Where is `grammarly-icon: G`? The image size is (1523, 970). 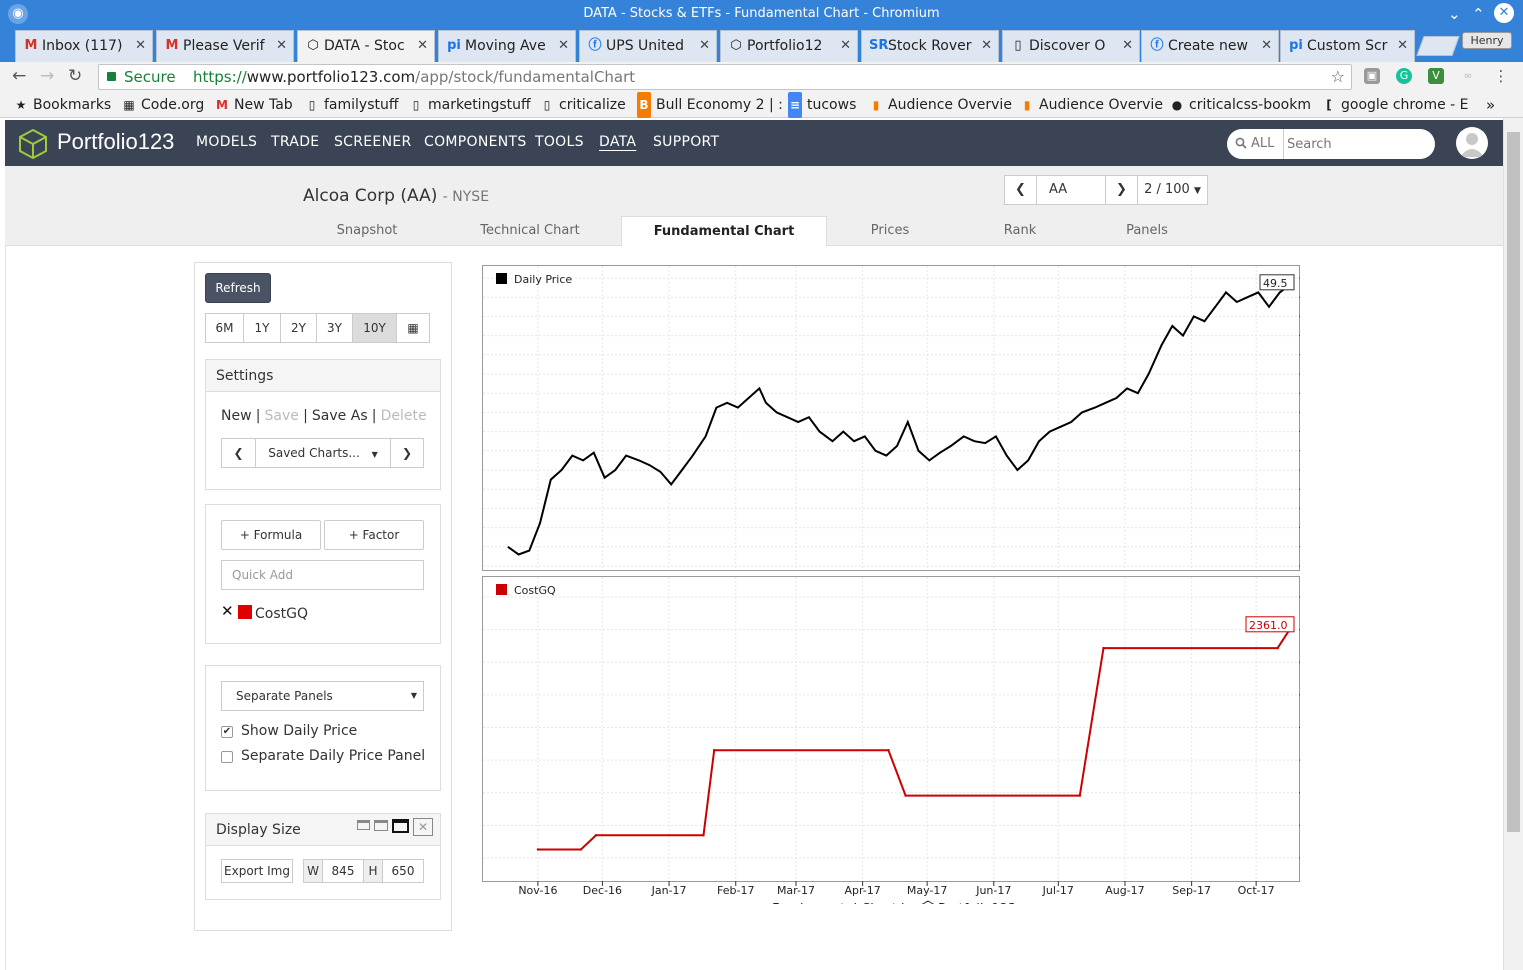 grammarly-icon: G is located at coordinates (1404, 76).